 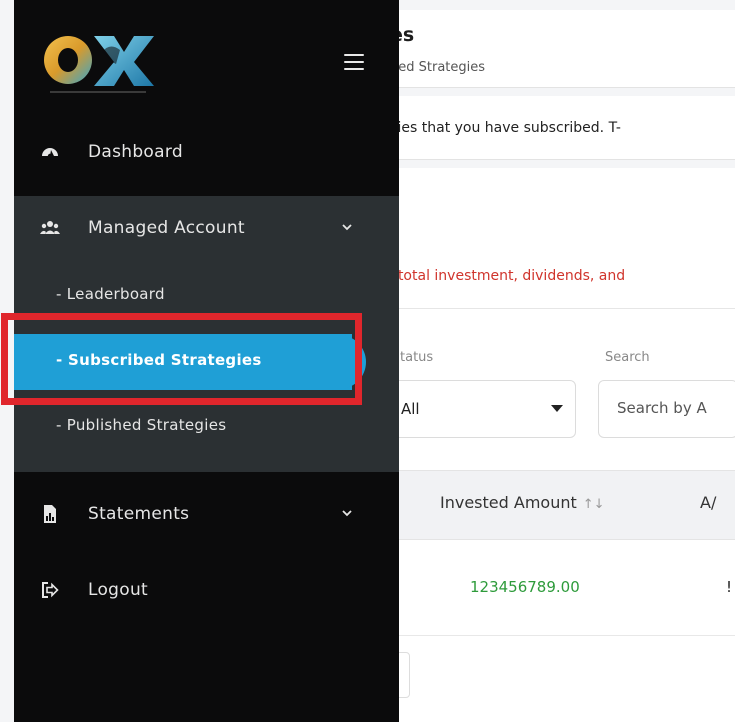 I want to click on breadcrumb: bed Strategies, so click(x=438, y=67).